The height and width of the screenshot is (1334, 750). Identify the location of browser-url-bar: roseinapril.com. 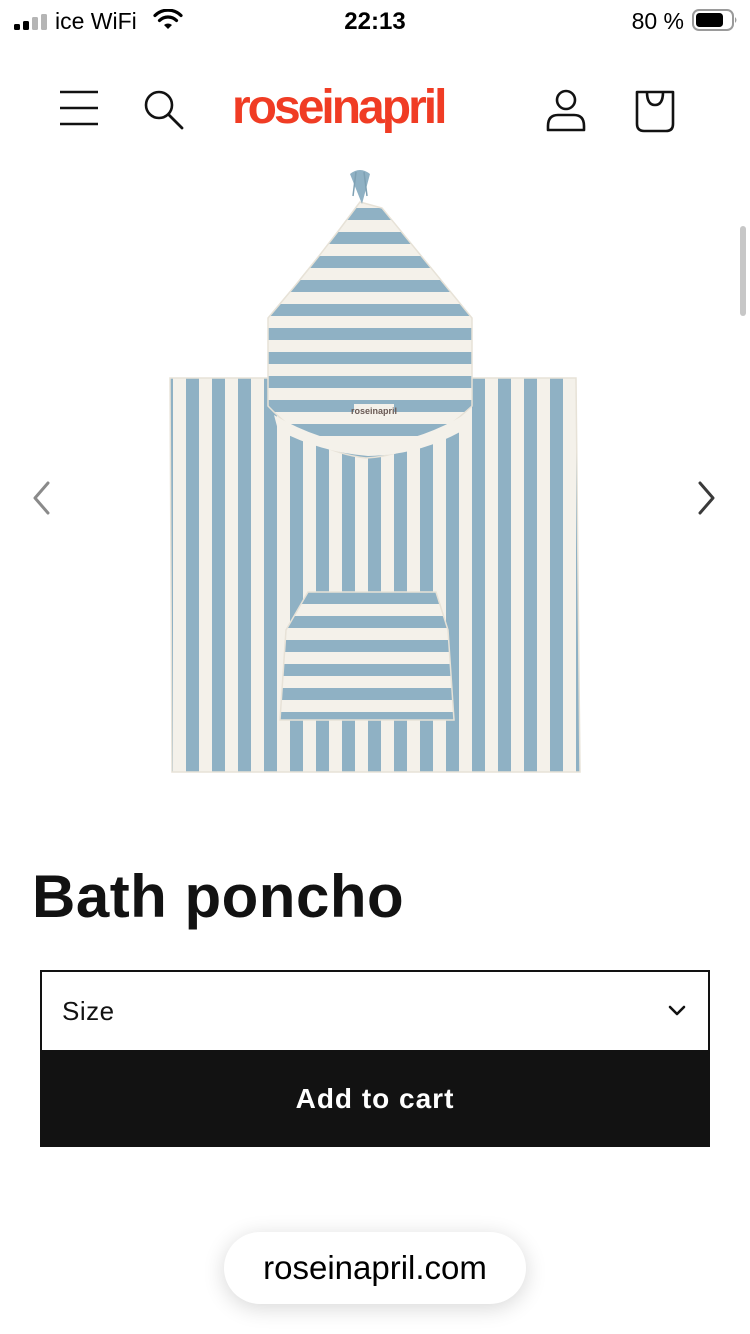
(375, 1268).